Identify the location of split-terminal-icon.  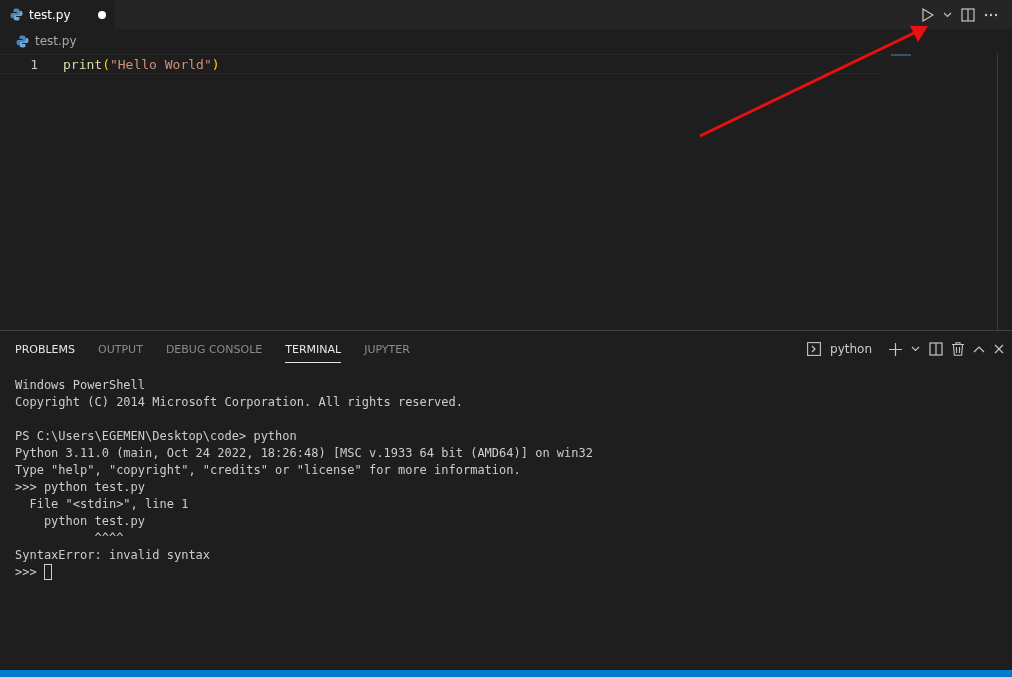
(936, 349).